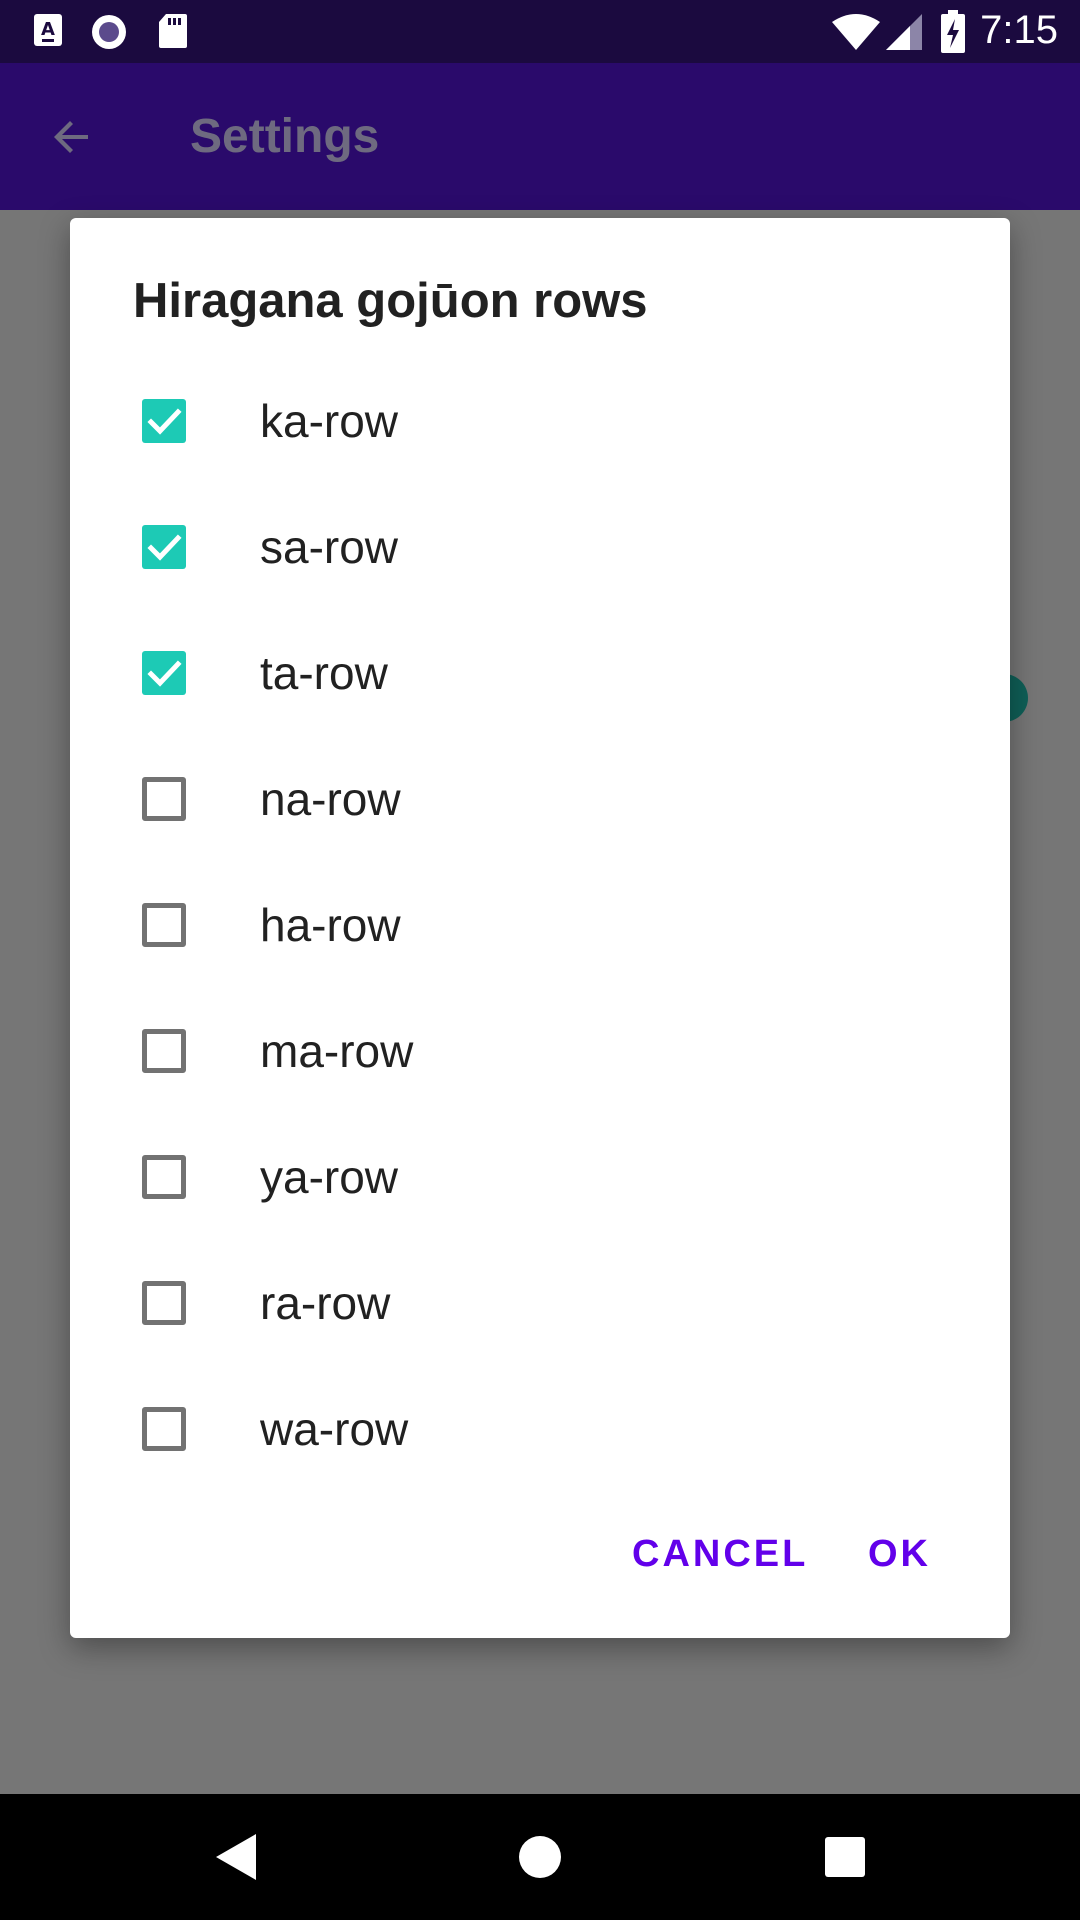  Describe the element at coordinates (540, 1177) in the screenshot. I see `checkbox-option: ya-row` at that location.